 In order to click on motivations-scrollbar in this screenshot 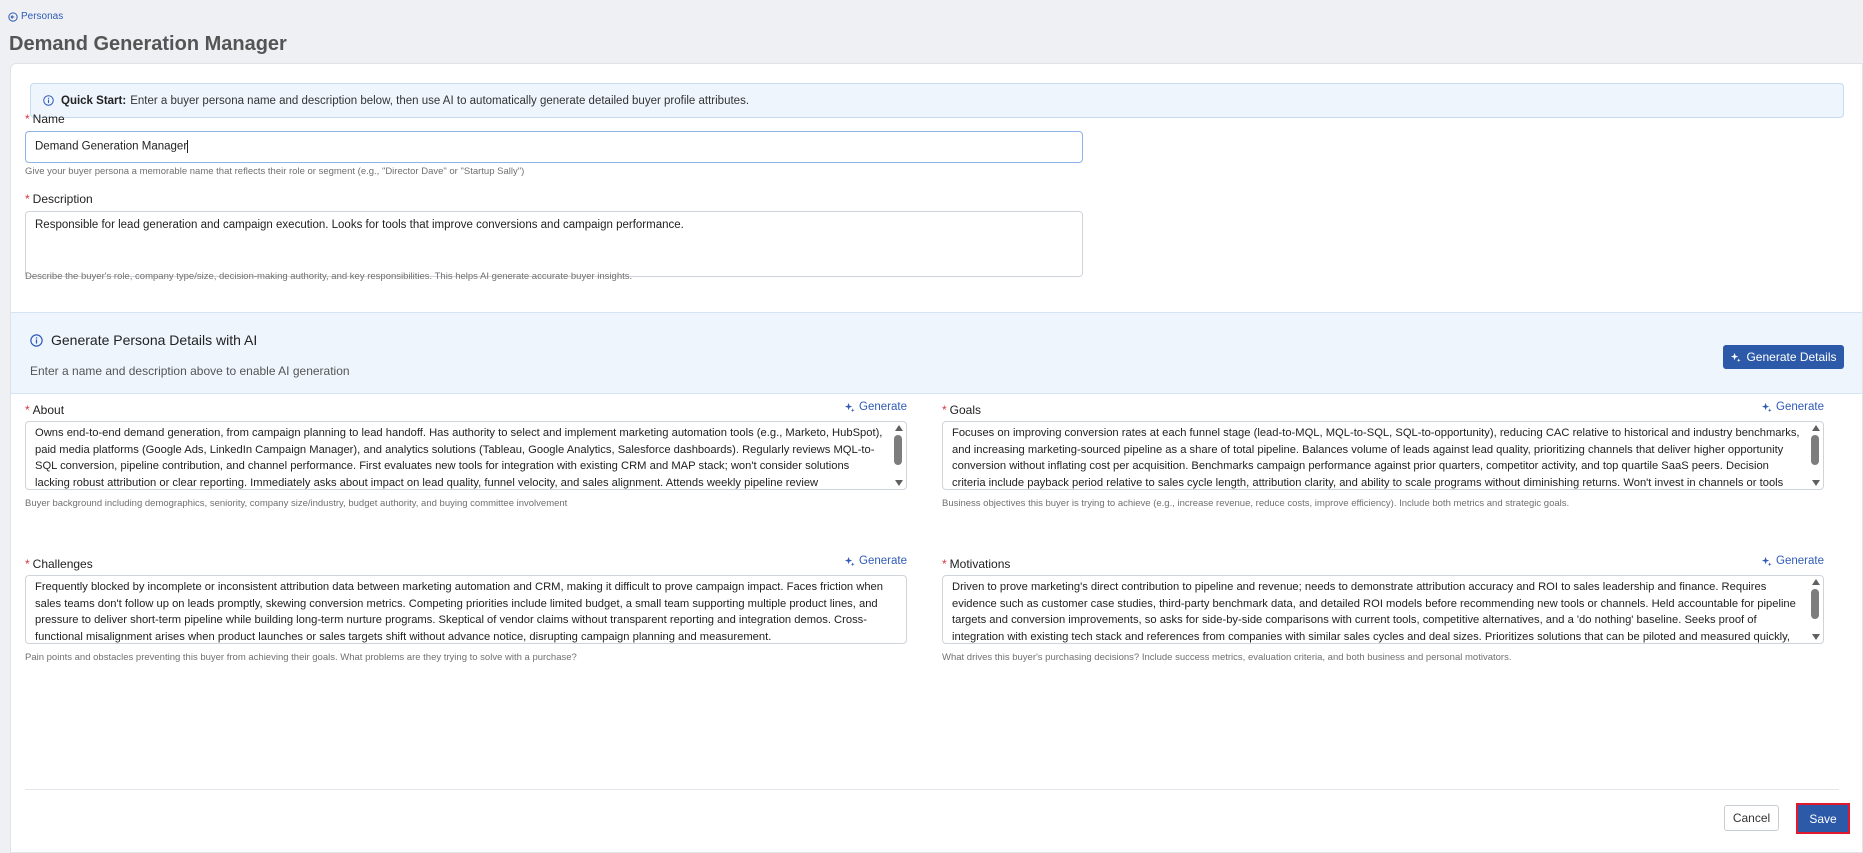, I will do `click(1815, 609)`.